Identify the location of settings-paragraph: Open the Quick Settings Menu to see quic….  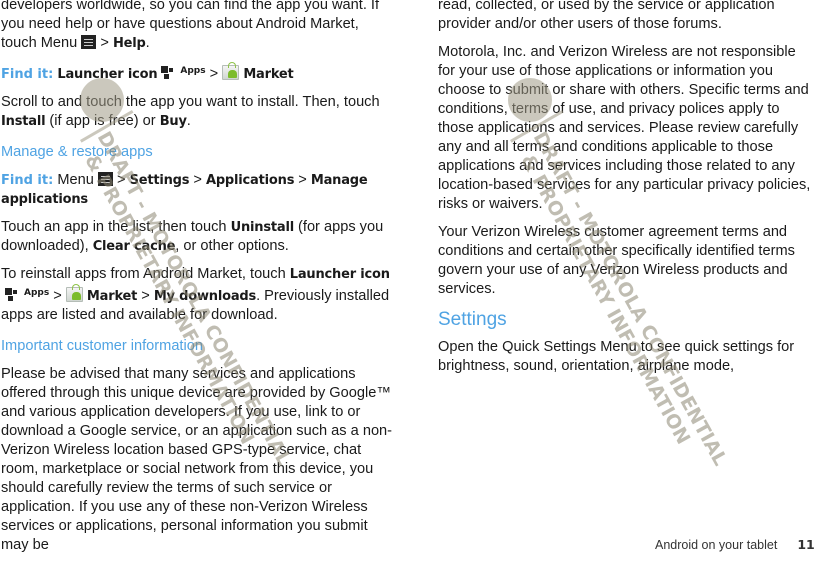
(616, 356).